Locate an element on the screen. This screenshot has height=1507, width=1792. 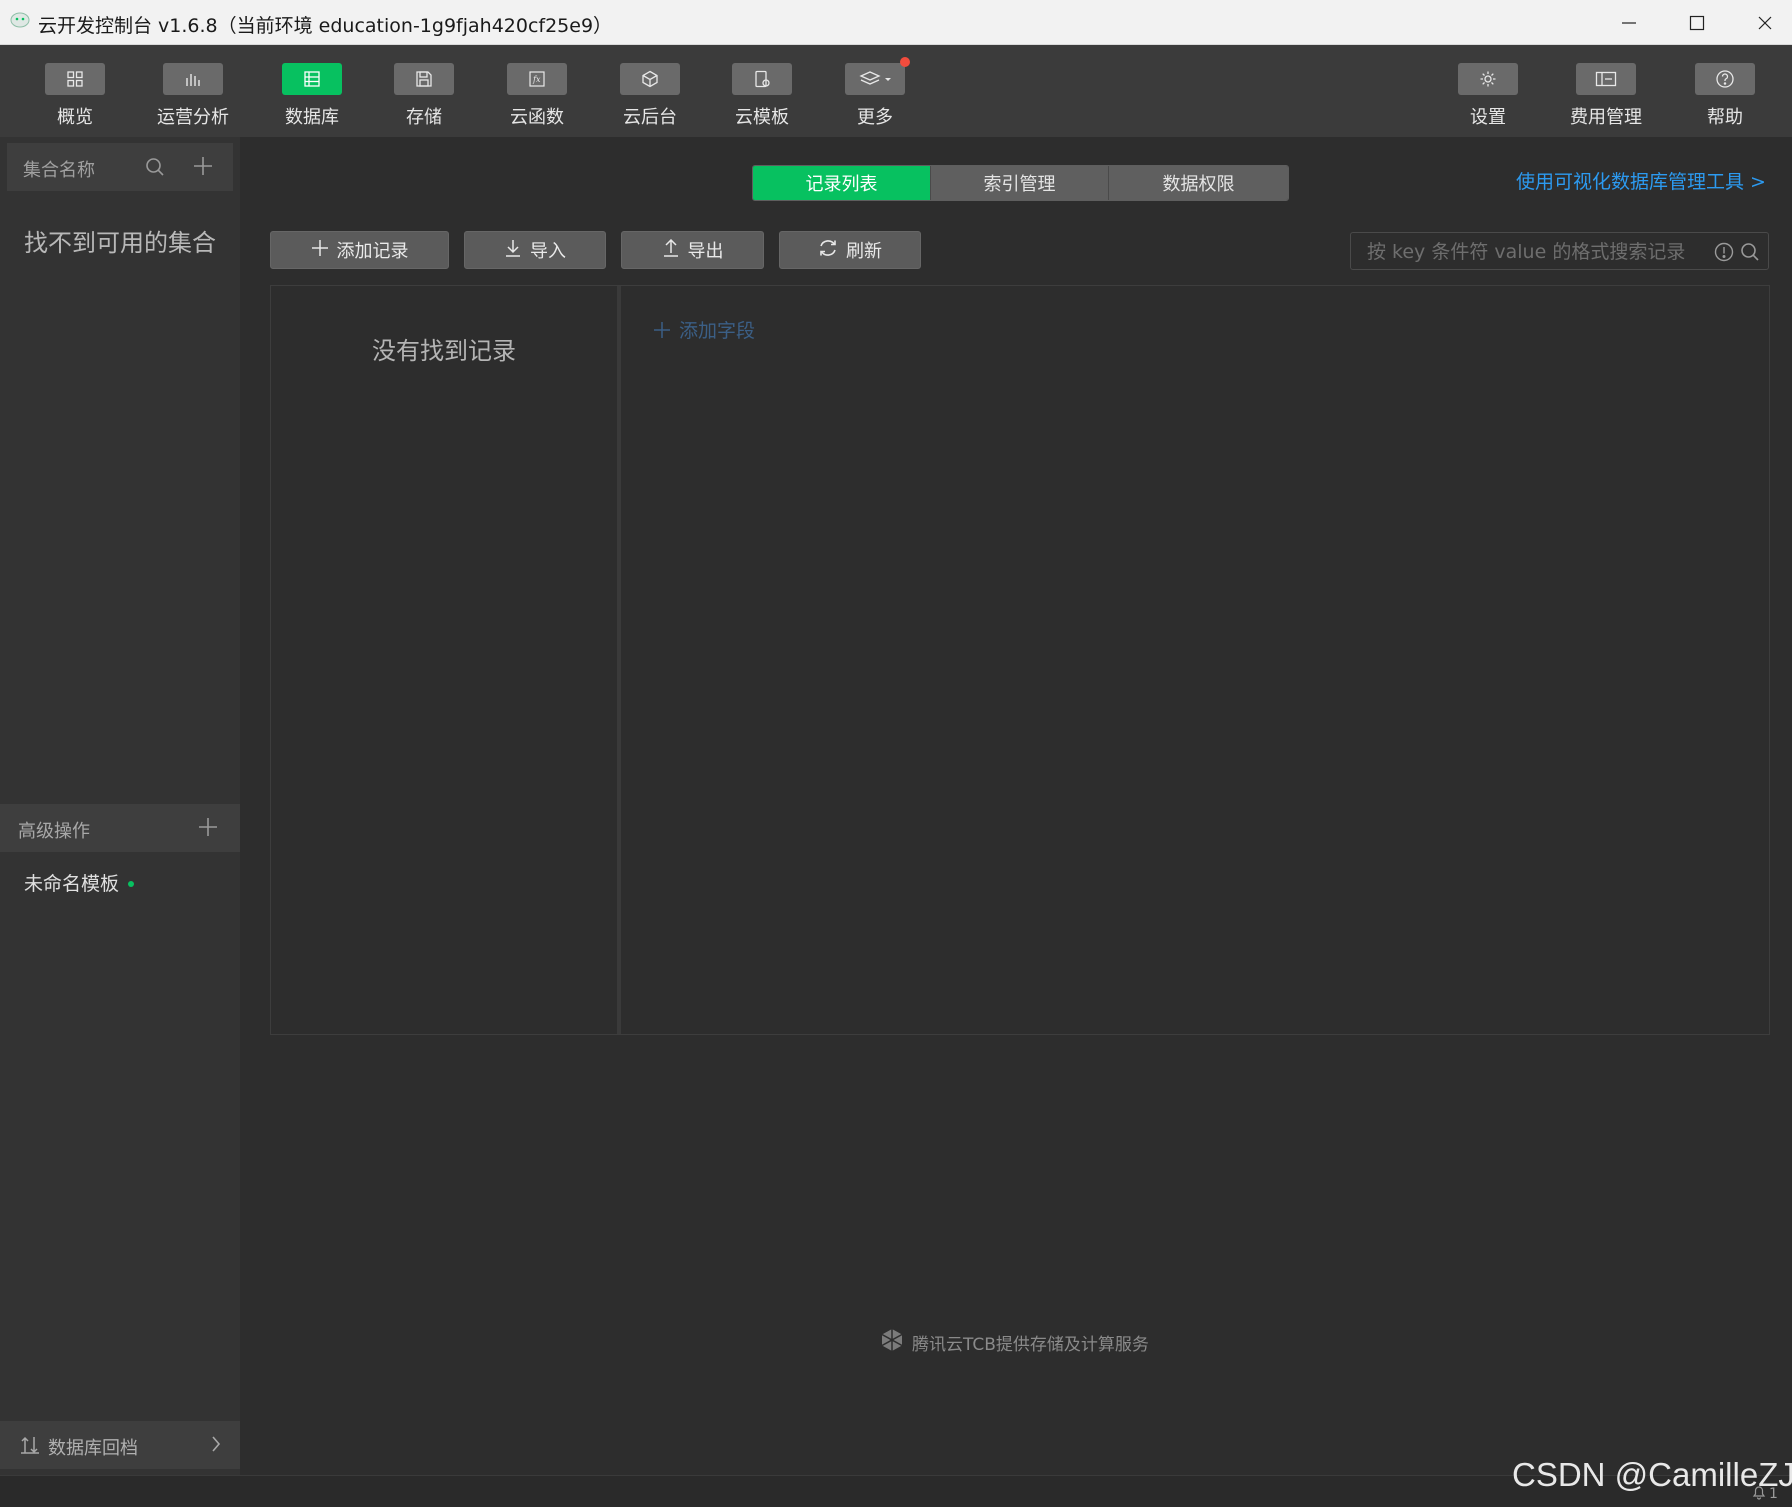
records-list: 没有找到记录 is located at coordinates (446, 660).